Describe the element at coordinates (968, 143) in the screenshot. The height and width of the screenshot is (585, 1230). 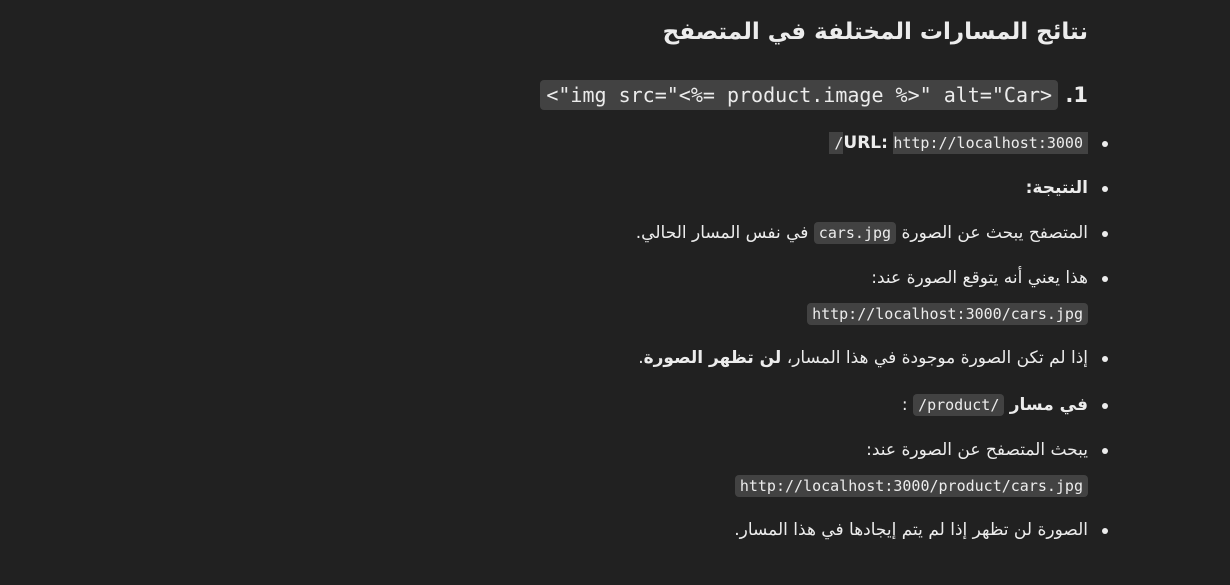
I see `list-item-url: URL: http://localhost:3000/` at that location.